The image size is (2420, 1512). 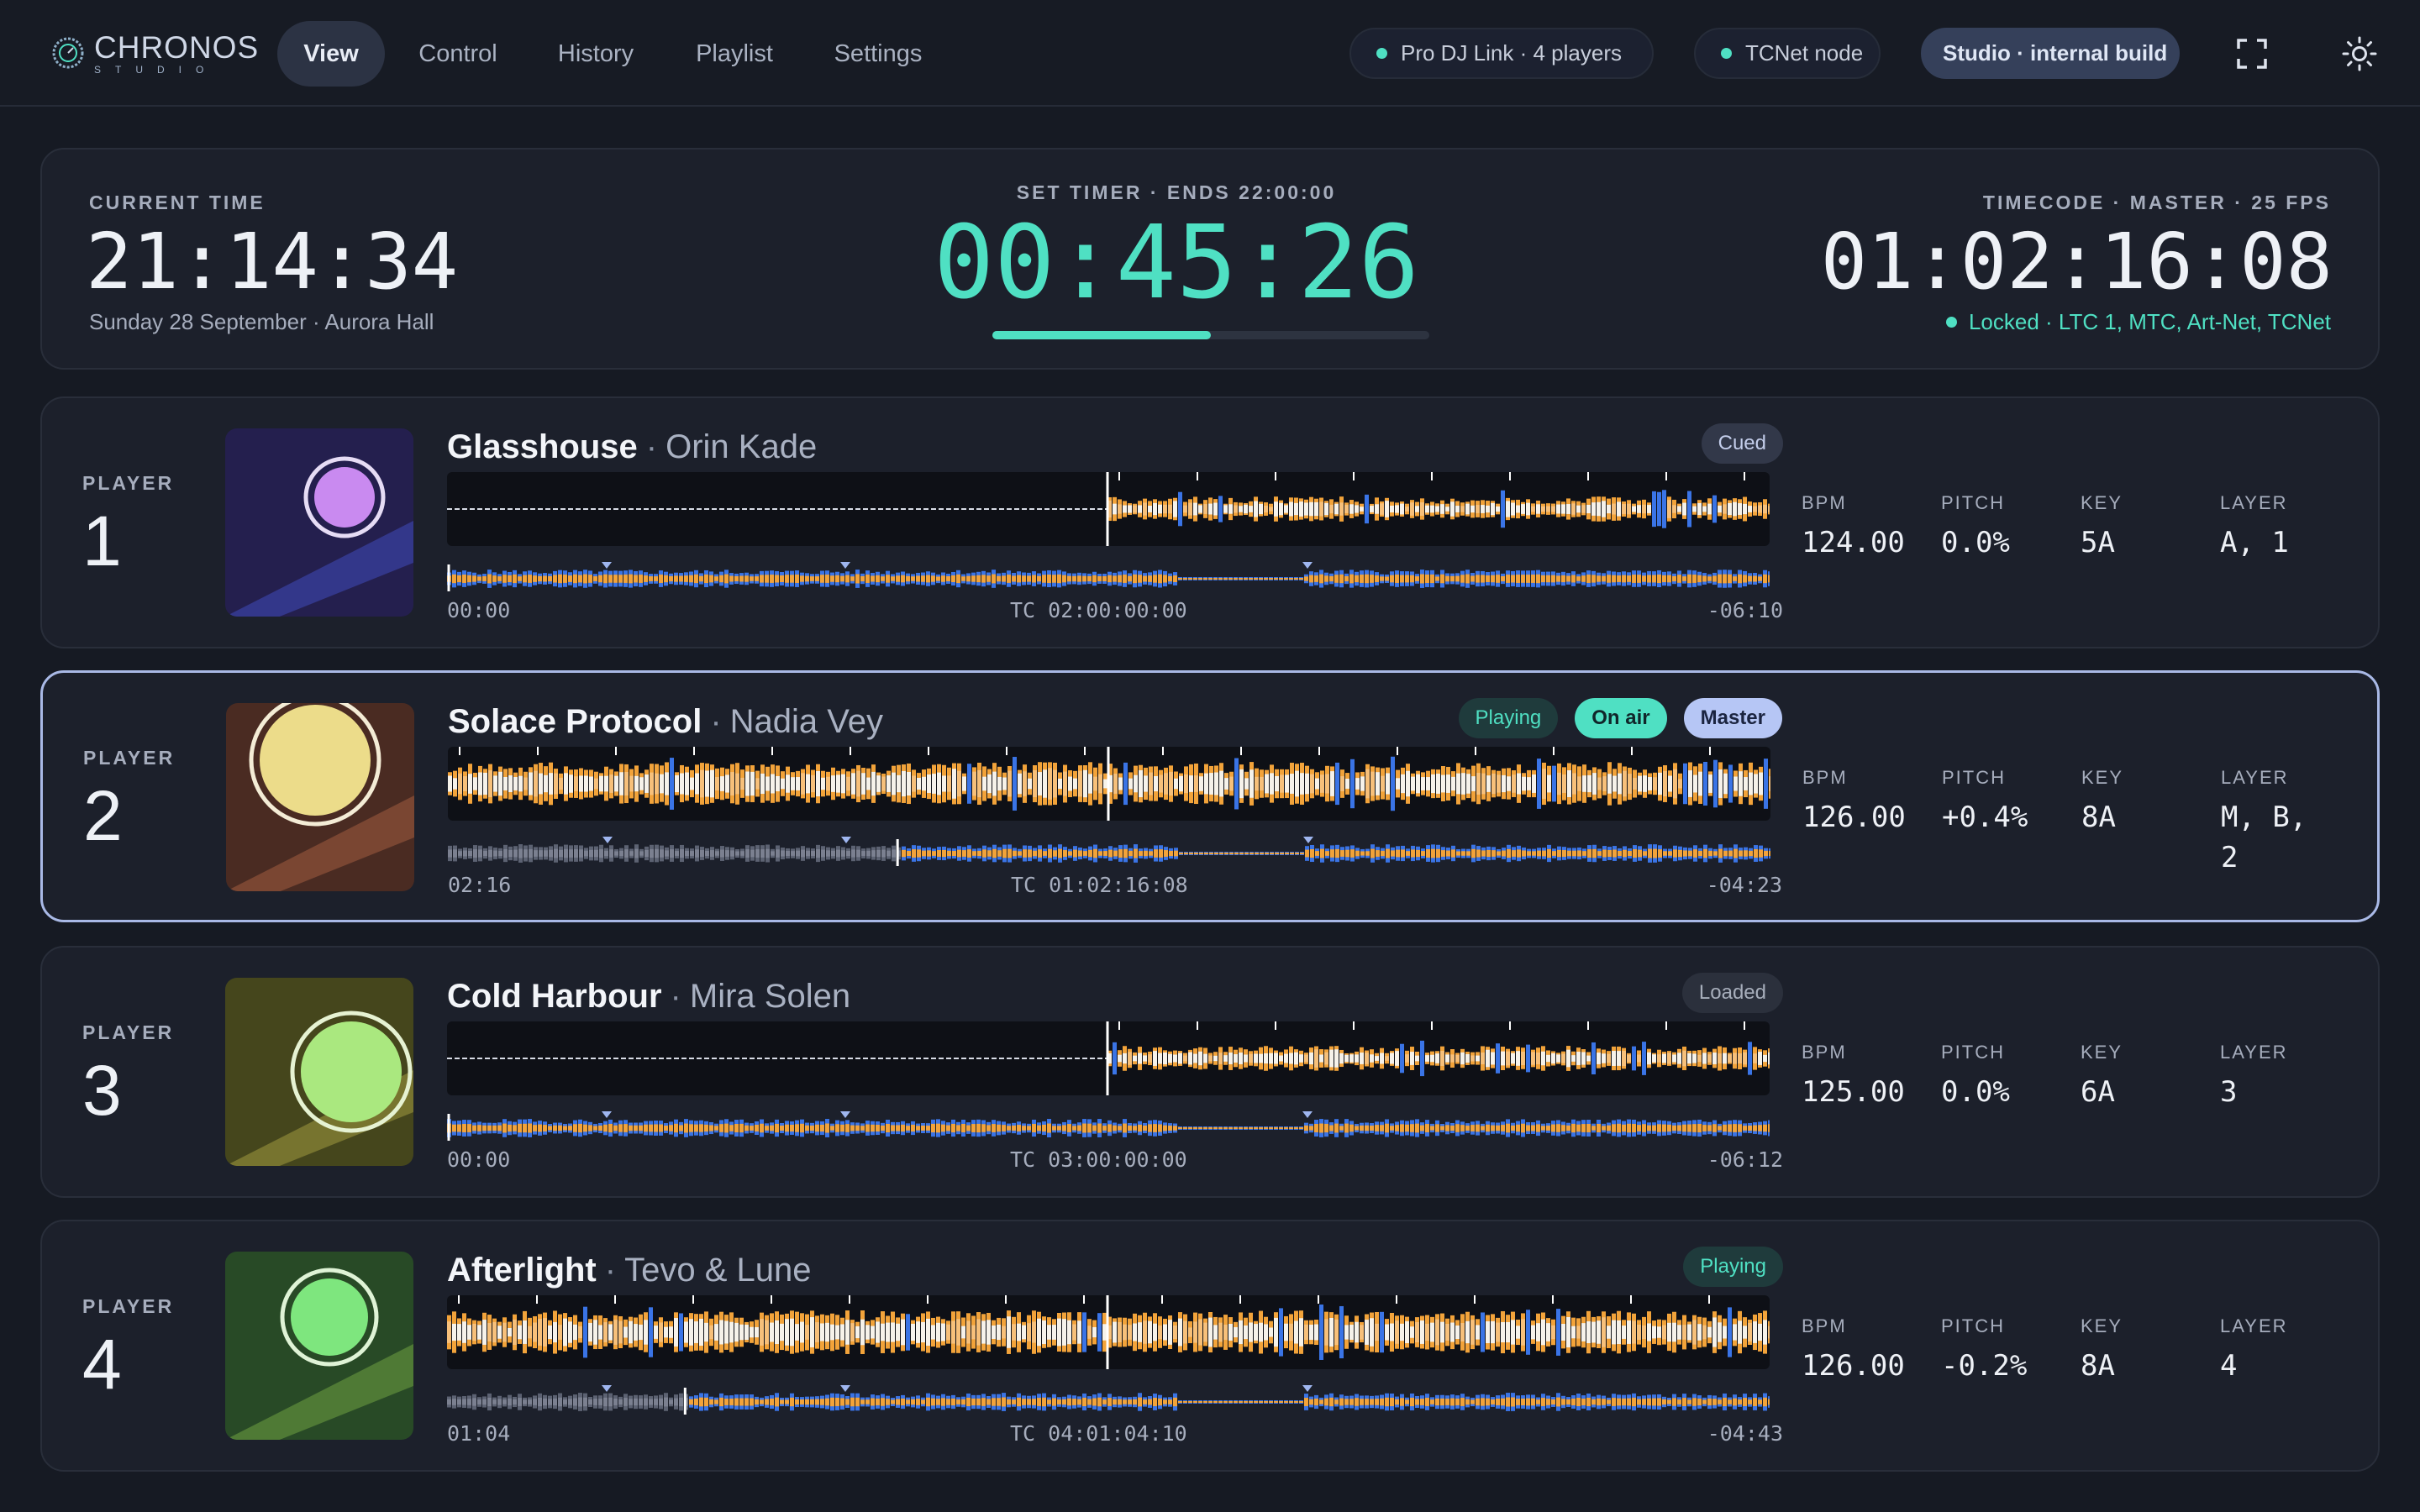 What do you see at coordinates (1098, 610) in the screenshot?
I see `track-timecode: TC 02:00:00:00` at bounding box center [1098, 610].